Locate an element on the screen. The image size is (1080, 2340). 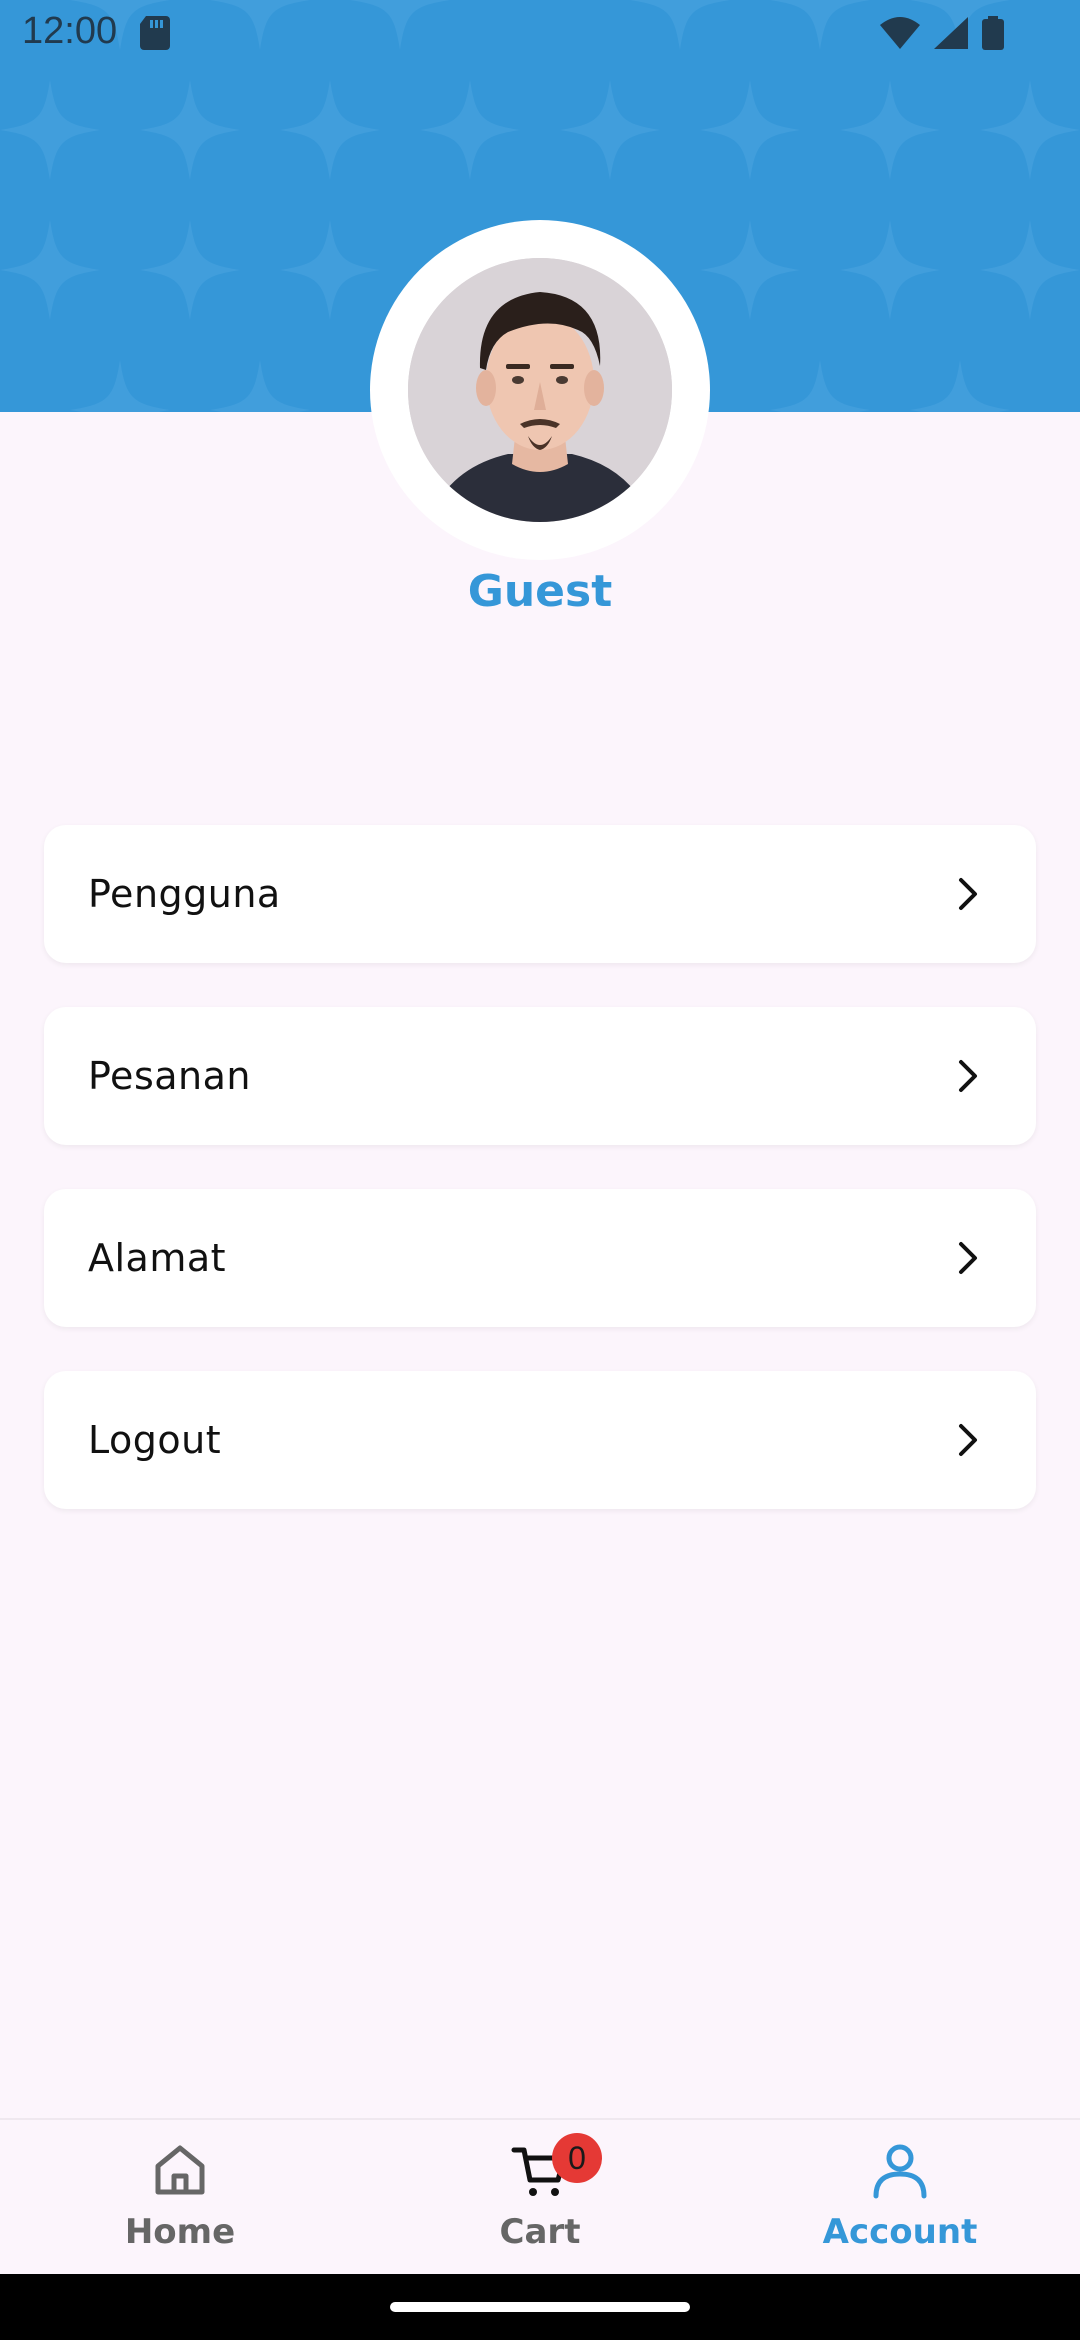
menu-item-pengguna: Pengguna is located at coordinates (540, 894).